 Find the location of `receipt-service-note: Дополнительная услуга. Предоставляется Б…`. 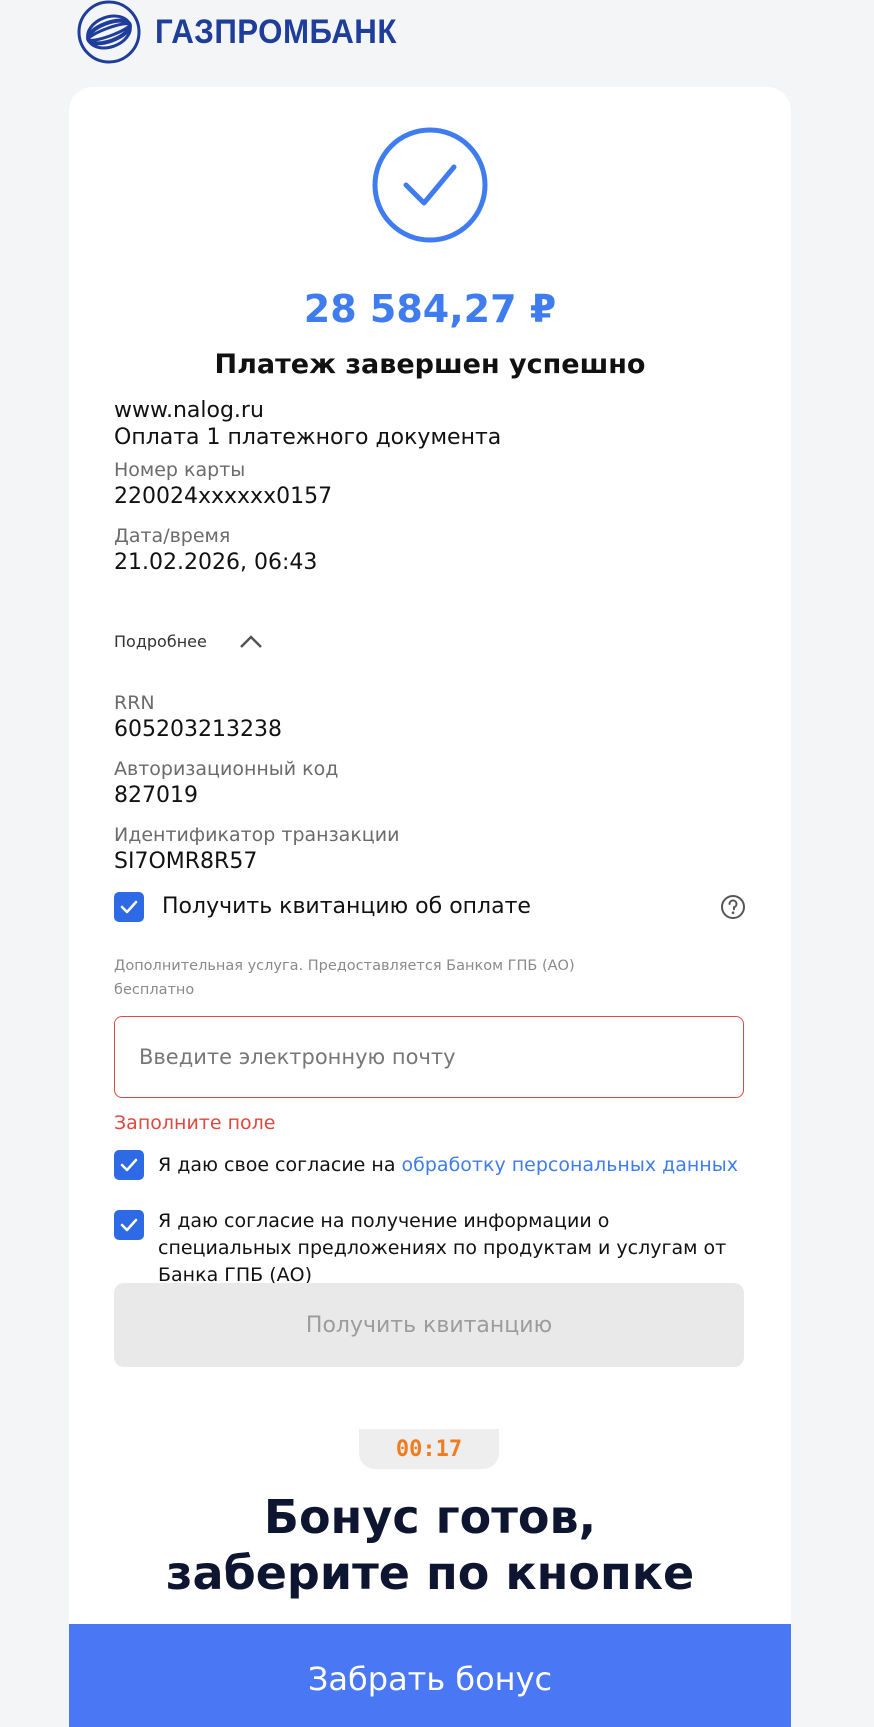

receipt-service-note: Дополнительная услуга. Предоставляется Б… is located at coordinates (344, 978).